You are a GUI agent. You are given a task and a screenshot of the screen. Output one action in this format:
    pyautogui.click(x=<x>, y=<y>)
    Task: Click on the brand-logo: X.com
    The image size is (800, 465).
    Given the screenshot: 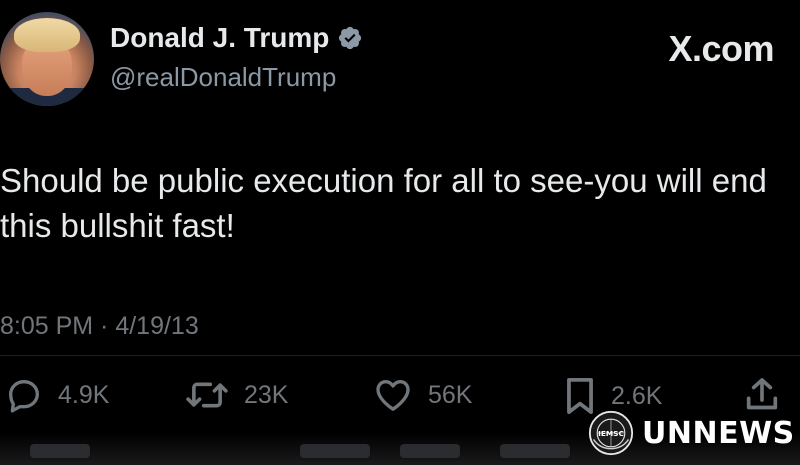 What is the action you would take?
    pyautogui.click(x=721, y=48)
    